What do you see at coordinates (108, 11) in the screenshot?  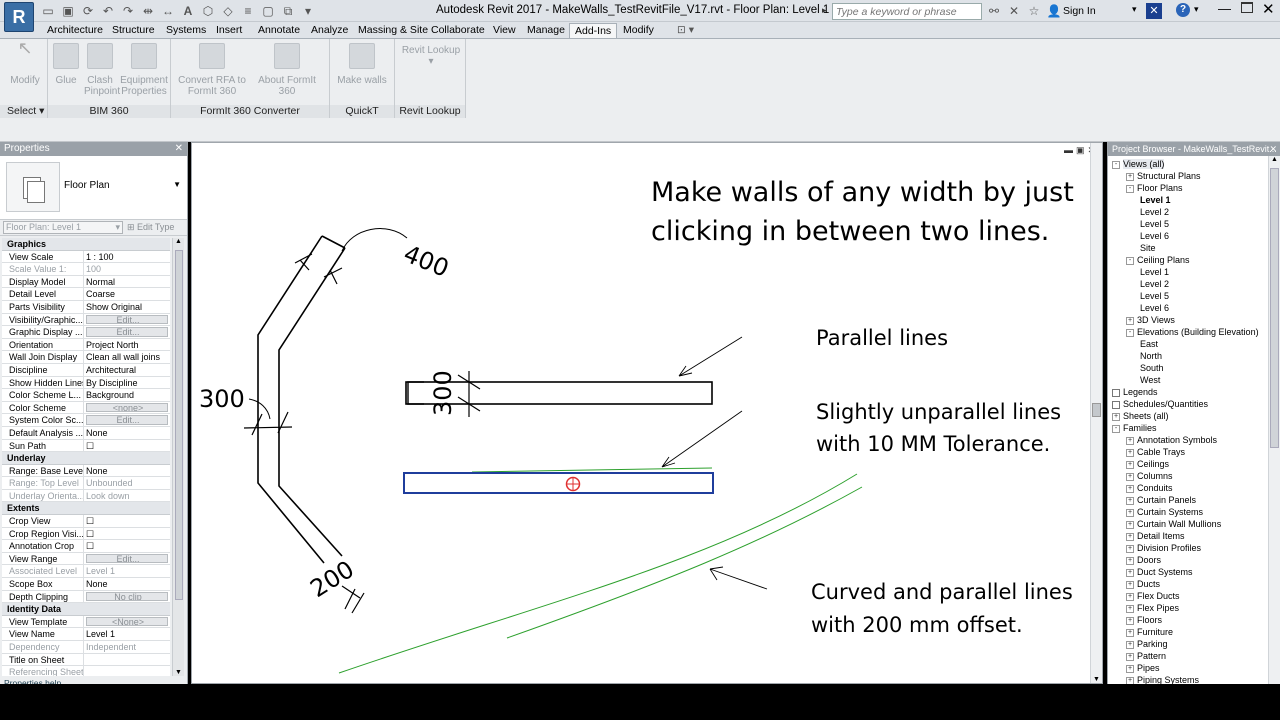 I see `undo-icon: ↶` at bounding box center [108, 11].